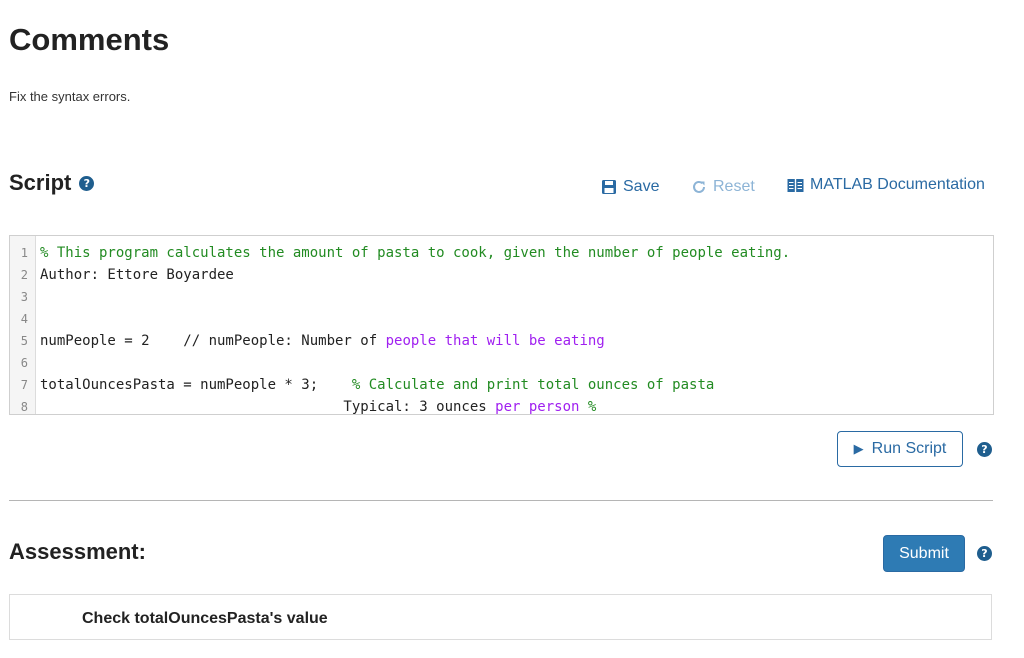 This screenshot has height=658, width=1024. What do you see at coordinates (897, 184) in the screenshot?
I see `docs-label: MATLAB Documentation` at bounding box center [897, 184].